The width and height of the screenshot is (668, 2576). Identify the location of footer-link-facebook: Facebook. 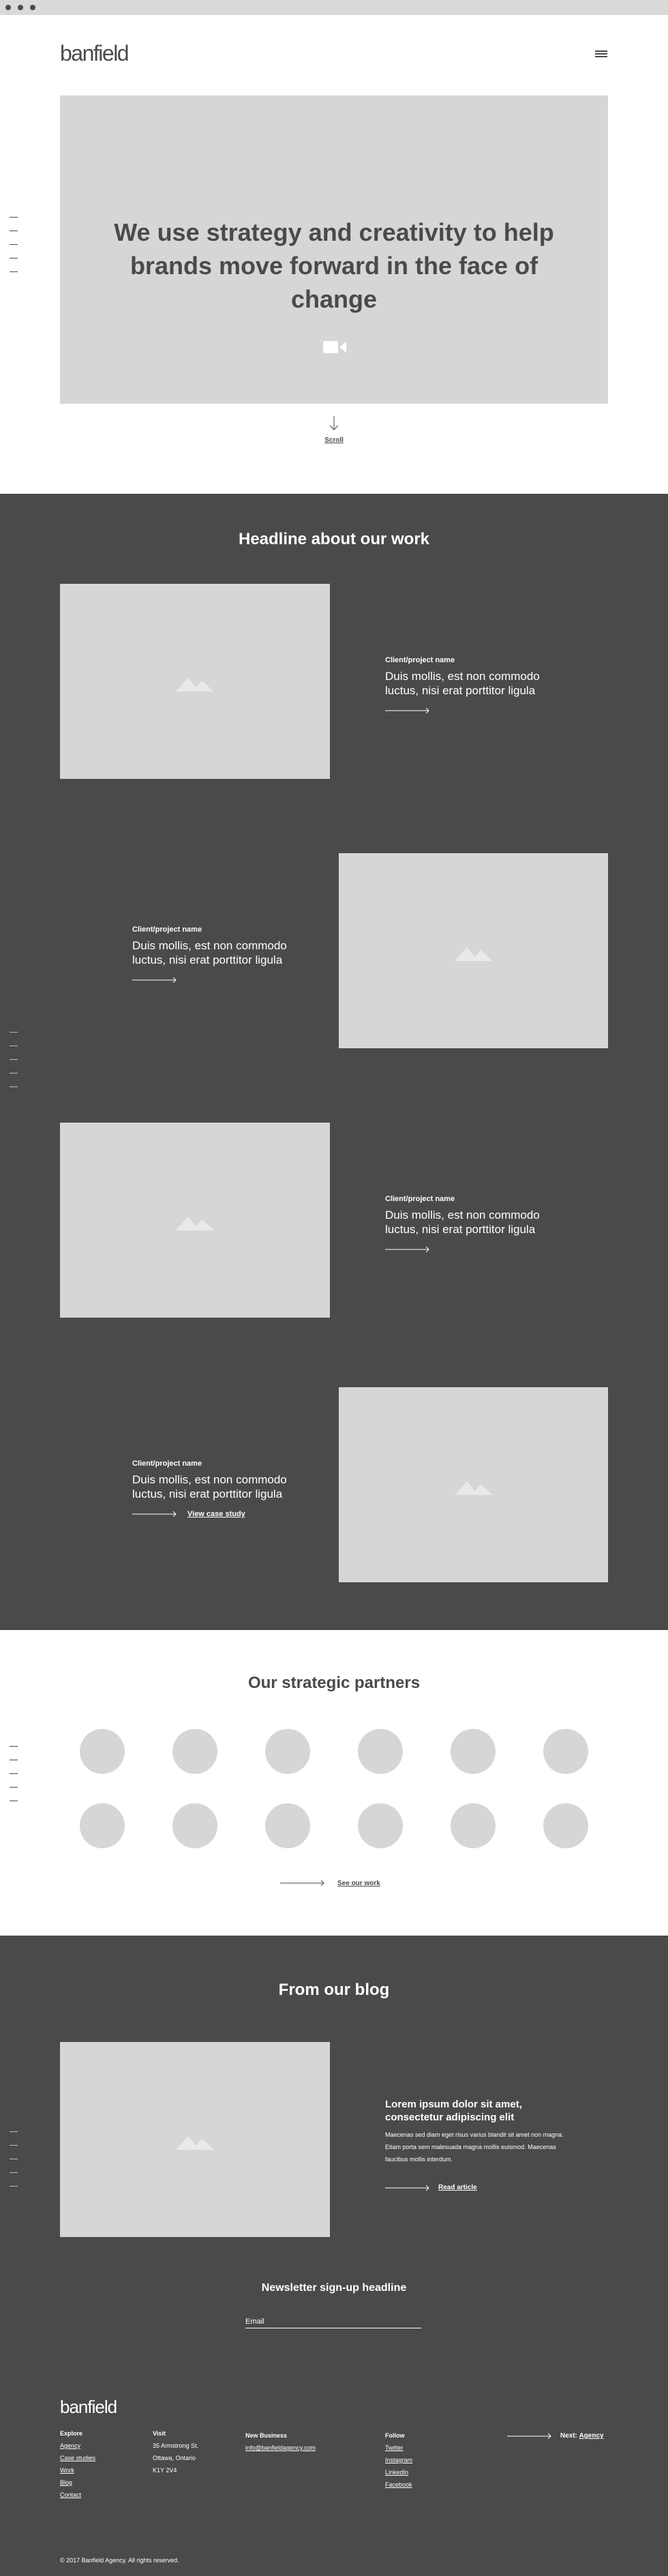
(419, 2484).